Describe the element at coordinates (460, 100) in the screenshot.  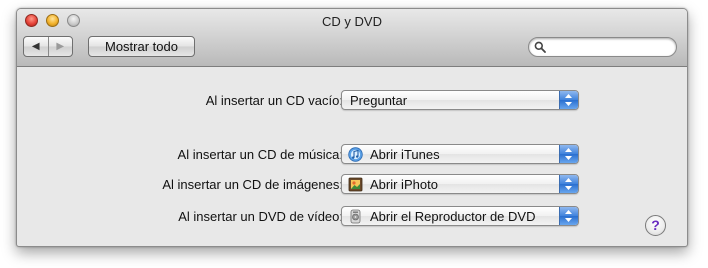
I see `blank-cd-popup: Preguntar` at that location.